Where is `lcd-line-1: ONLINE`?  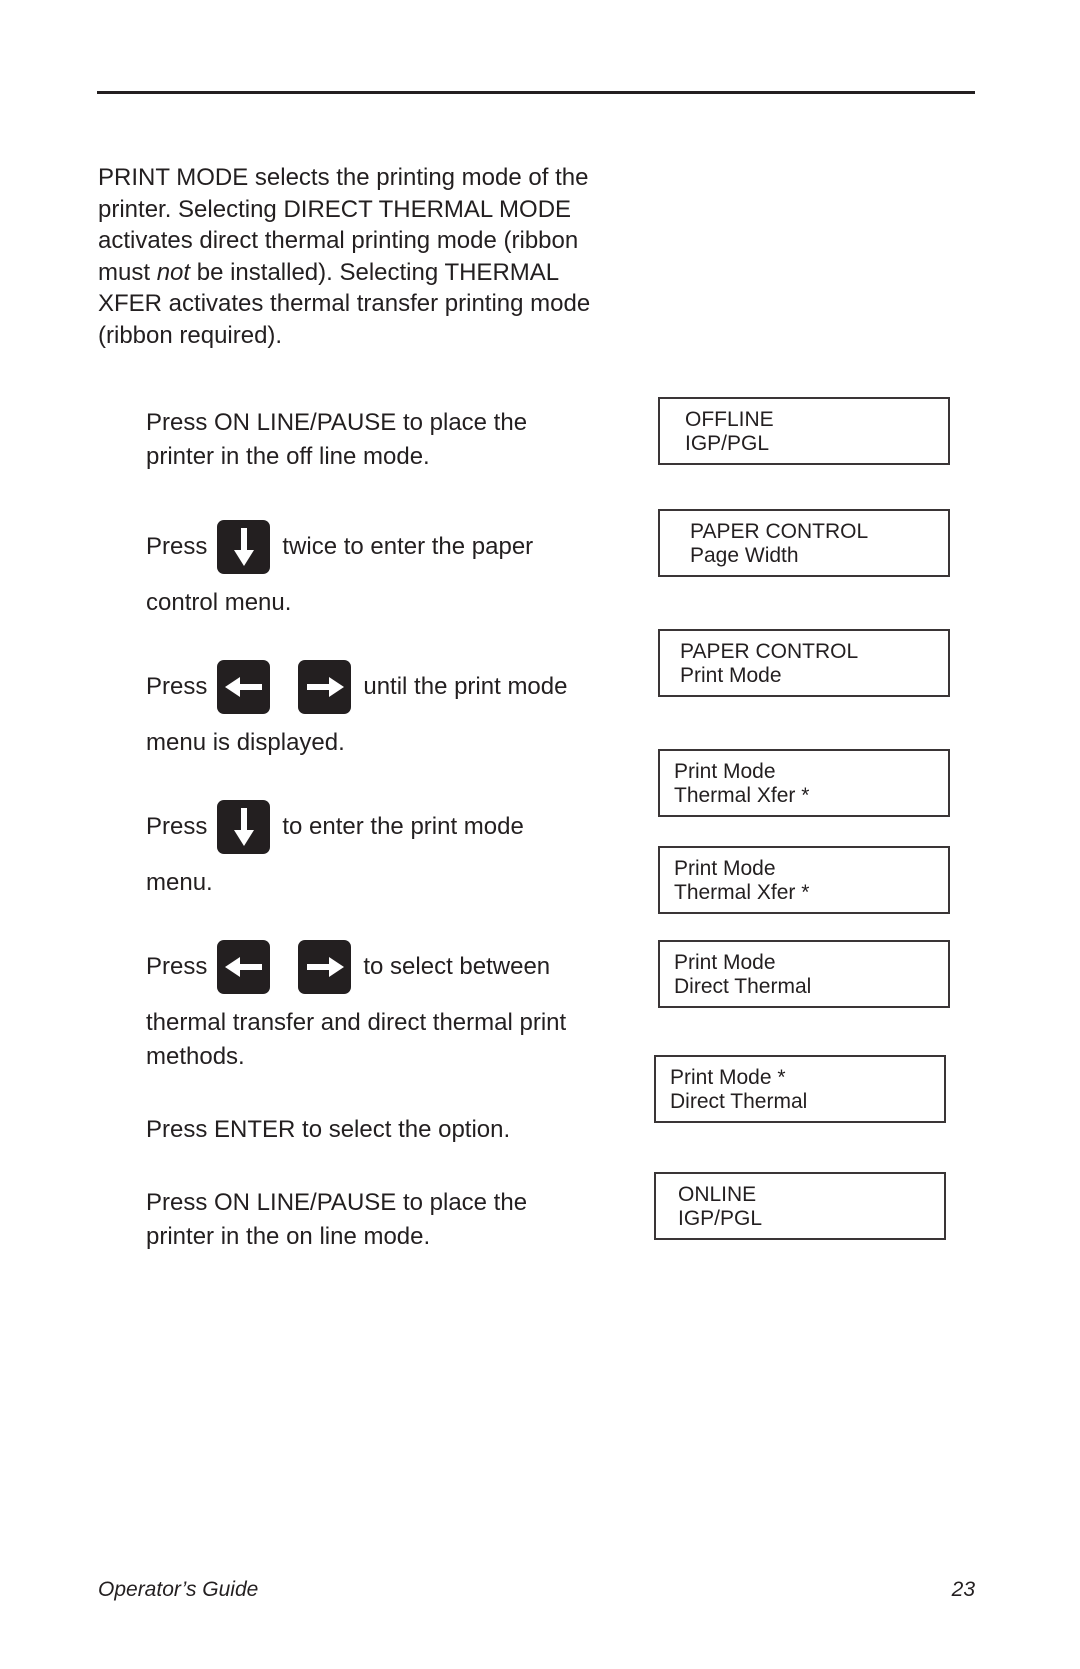
lcd-line-1: ONLINE is located at coordinates (717, 1194).